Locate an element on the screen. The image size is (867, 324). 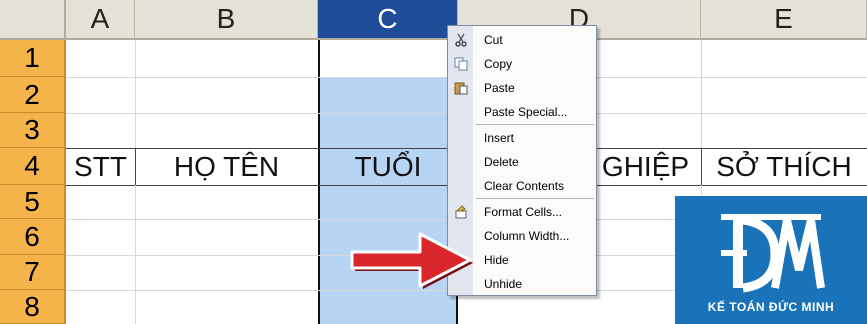
ke-toan-duc-minh-logo: KẾ TOÁN ĐỨC MINH is located at coordinates (771, 260).